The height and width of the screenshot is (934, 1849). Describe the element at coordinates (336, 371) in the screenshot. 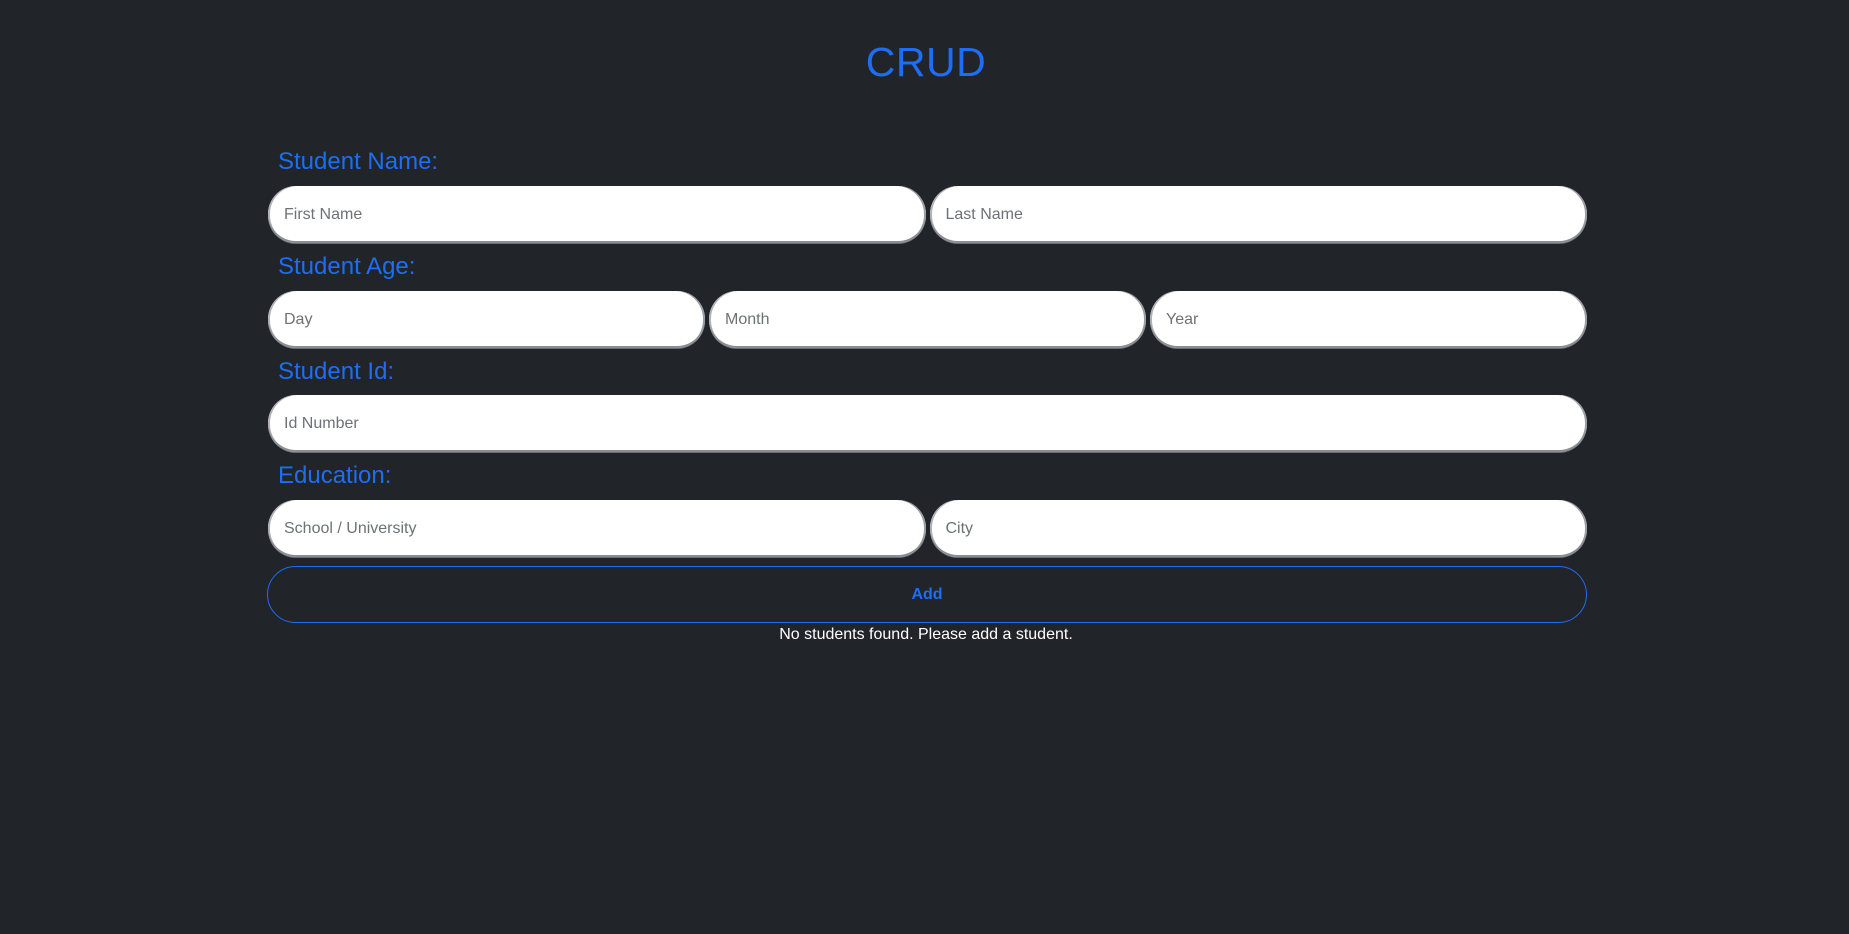

I see `student-id-label: Student Id:` at that location.